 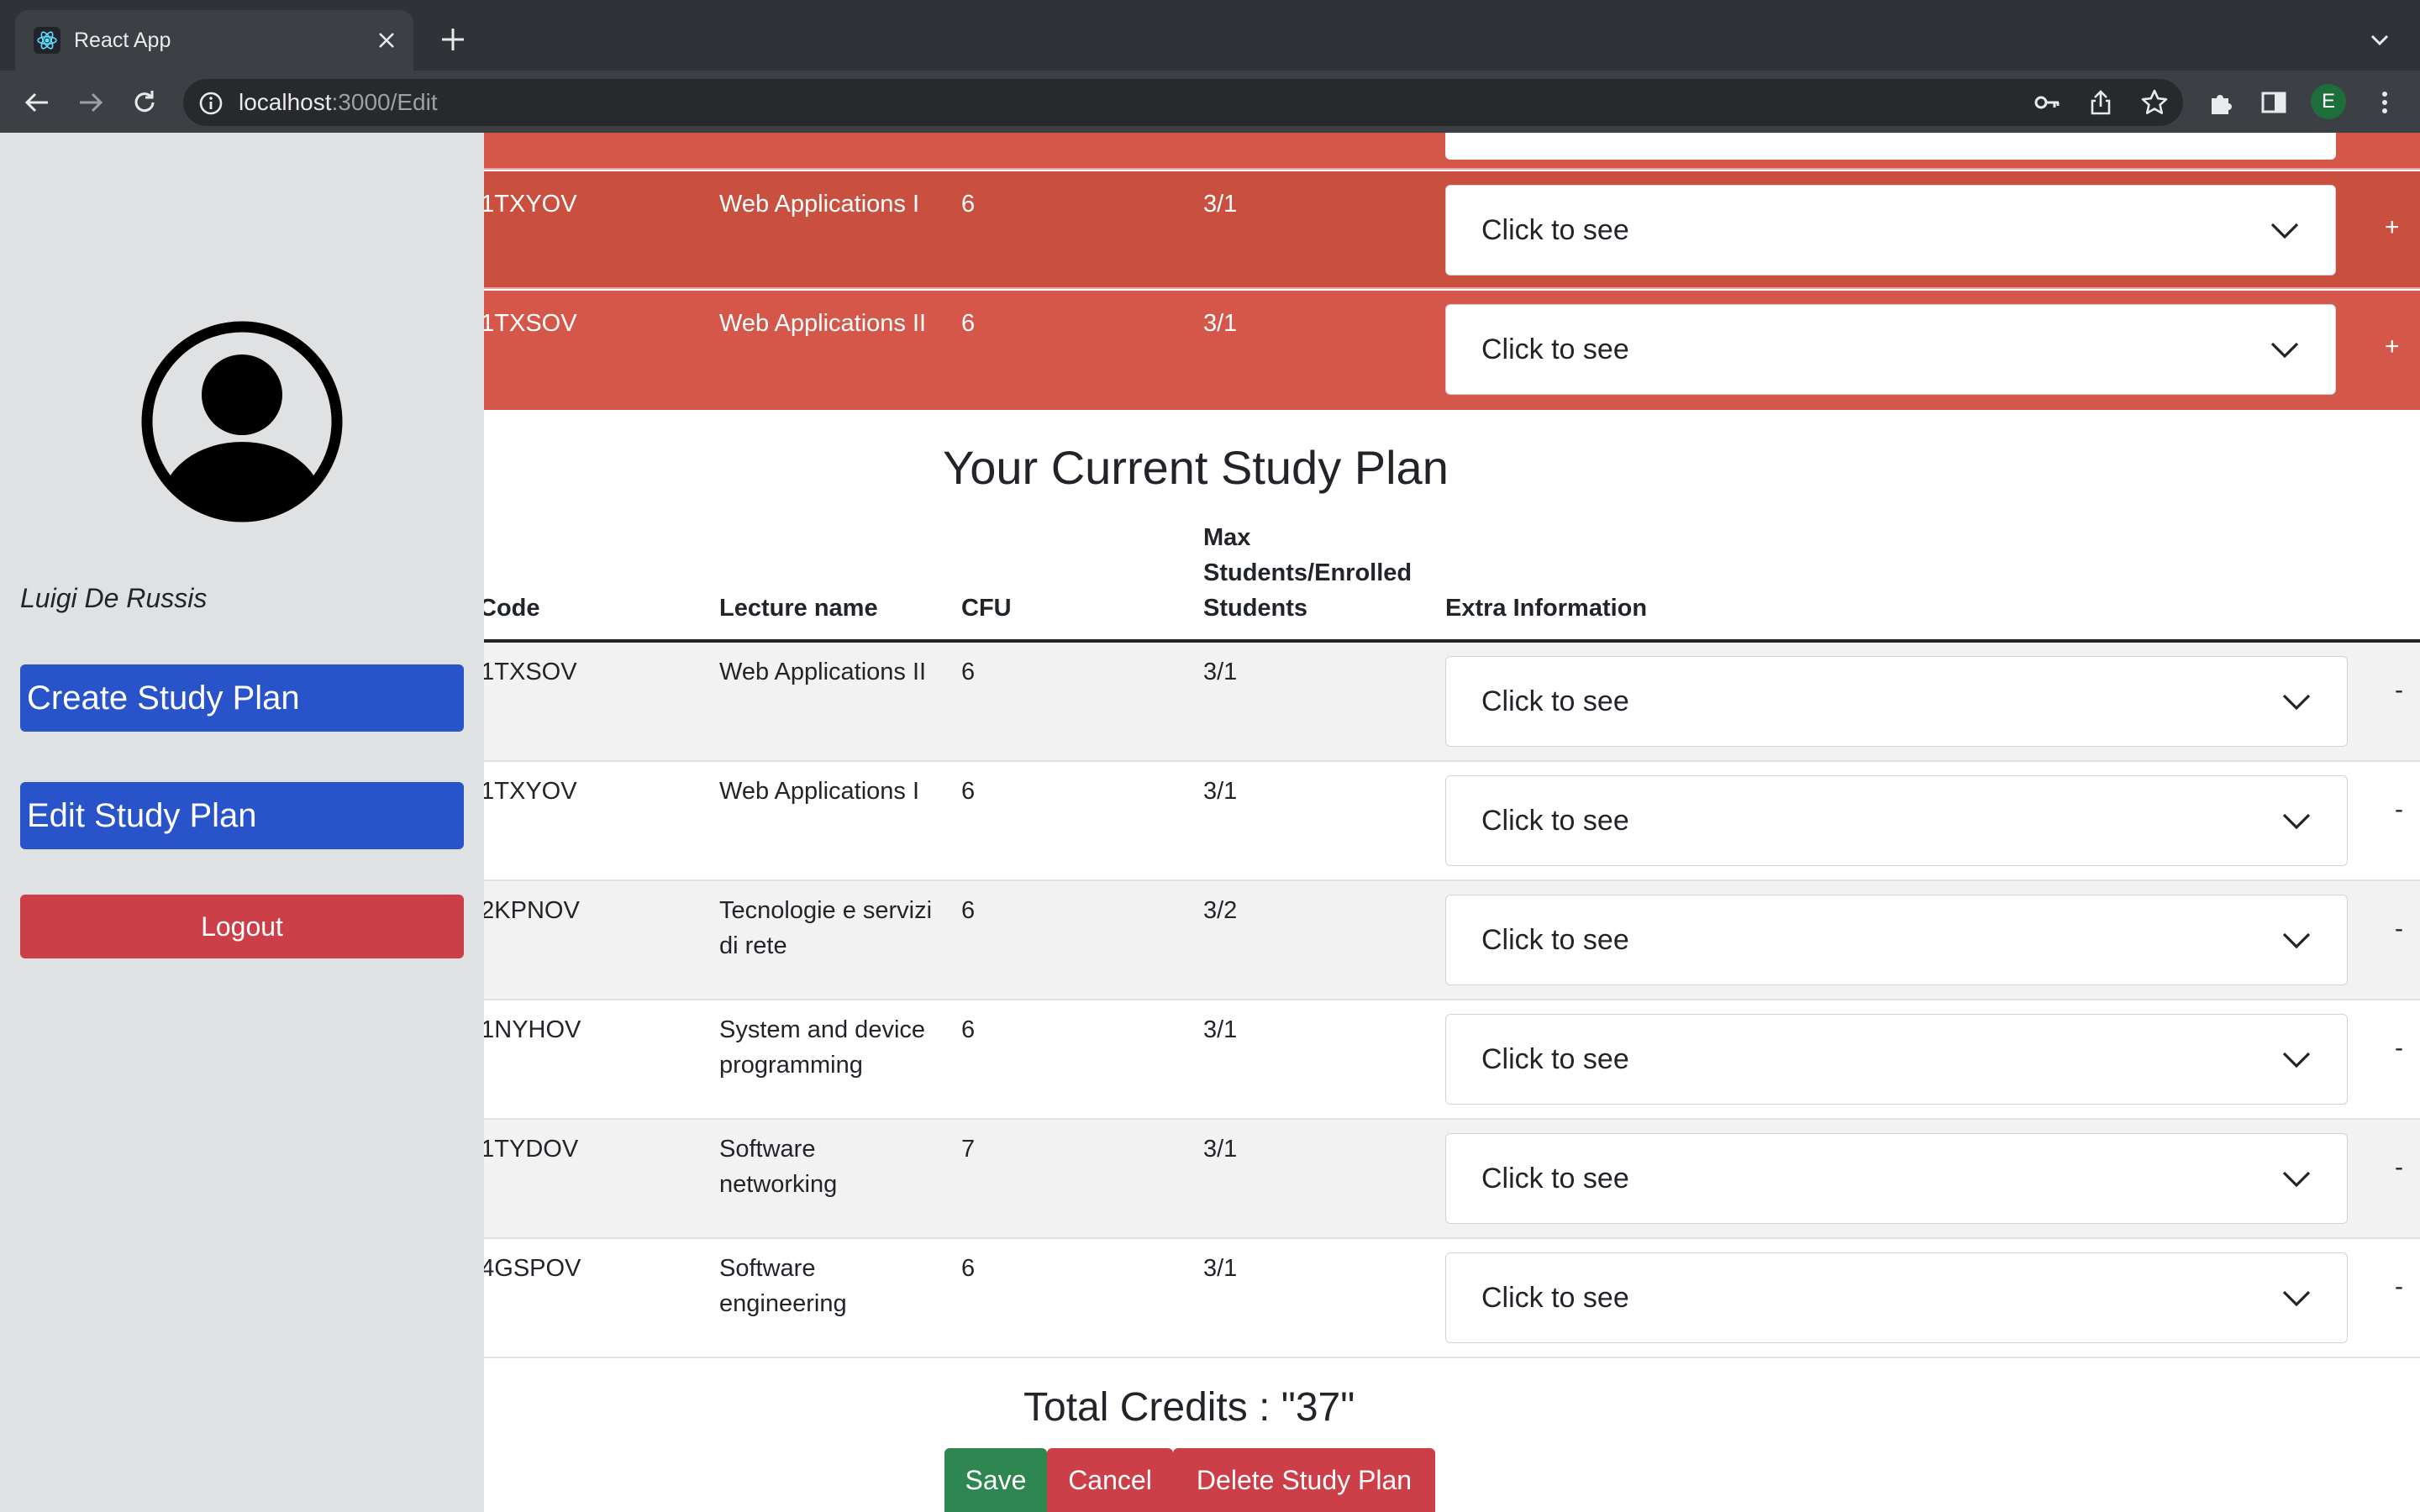 What do you see at coordinates (1546, 608) in the screenshot?
I see `column-header-extra-information: Extra Information` at bounding box center [1546, 608].